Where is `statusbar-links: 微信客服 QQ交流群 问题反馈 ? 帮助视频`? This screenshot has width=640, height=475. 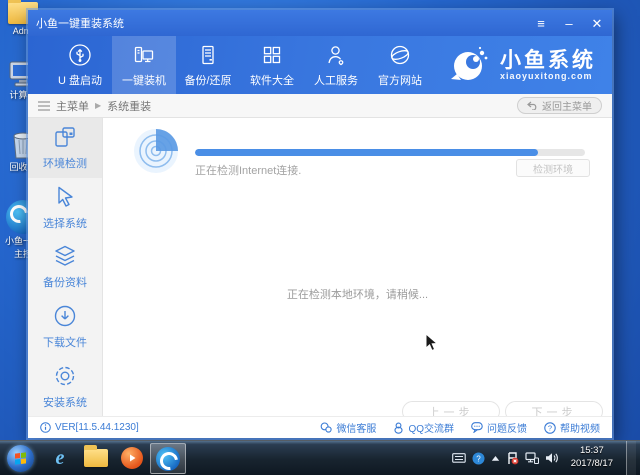 statusbar-links: 微信客服 QQ交流群 问题反馈 ? 帮助视频 is located at coordinates (460, 427).